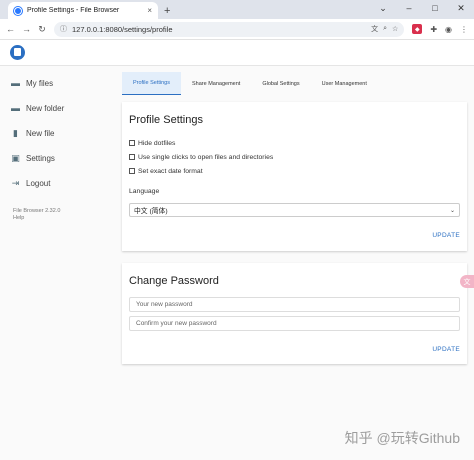 The width and height of the screenshot is (474, 460). I want to click on forward-icon: →, so click(26, 29).